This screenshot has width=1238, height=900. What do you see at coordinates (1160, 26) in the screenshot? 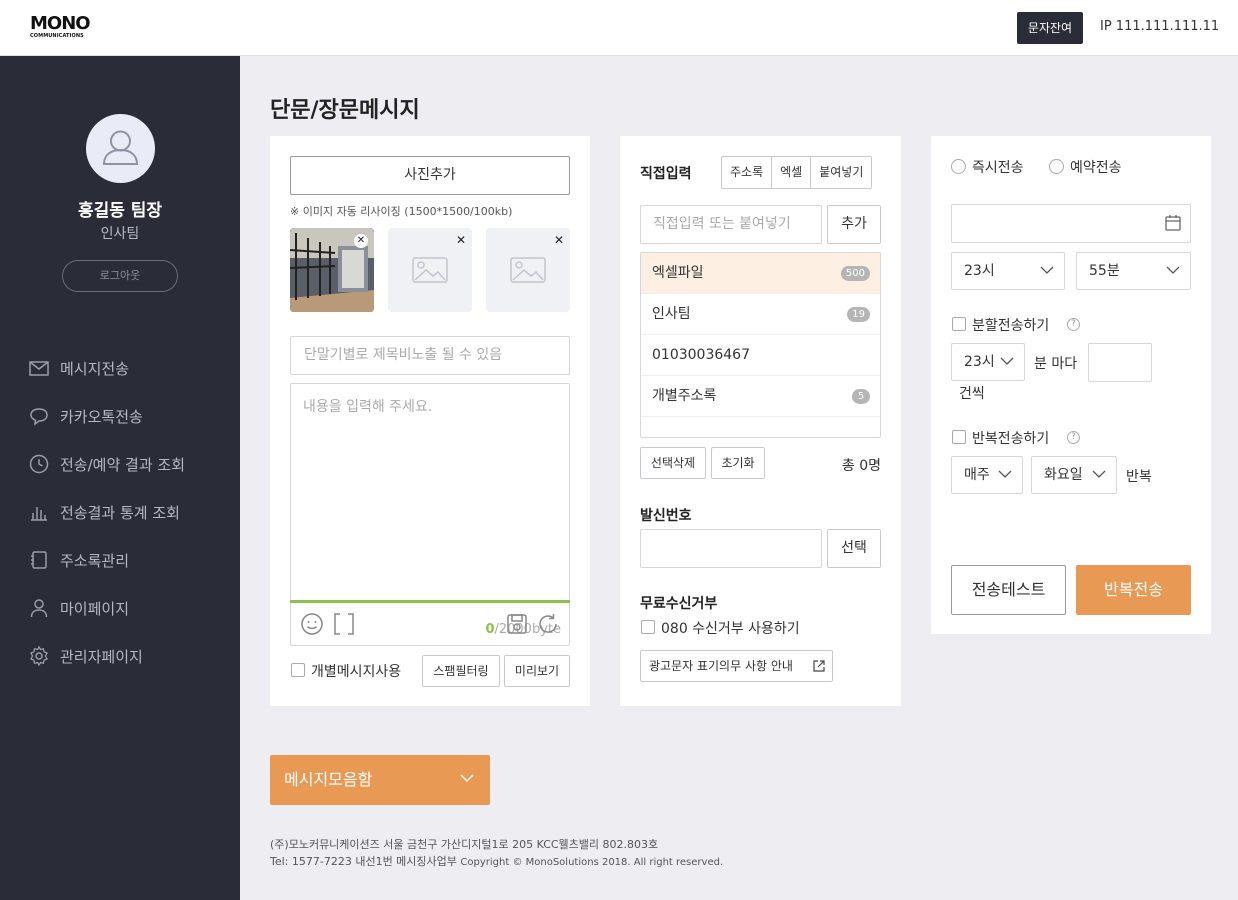
I see `ip-address: IP 111.111.111.11` at bounding box center [1160, 26].